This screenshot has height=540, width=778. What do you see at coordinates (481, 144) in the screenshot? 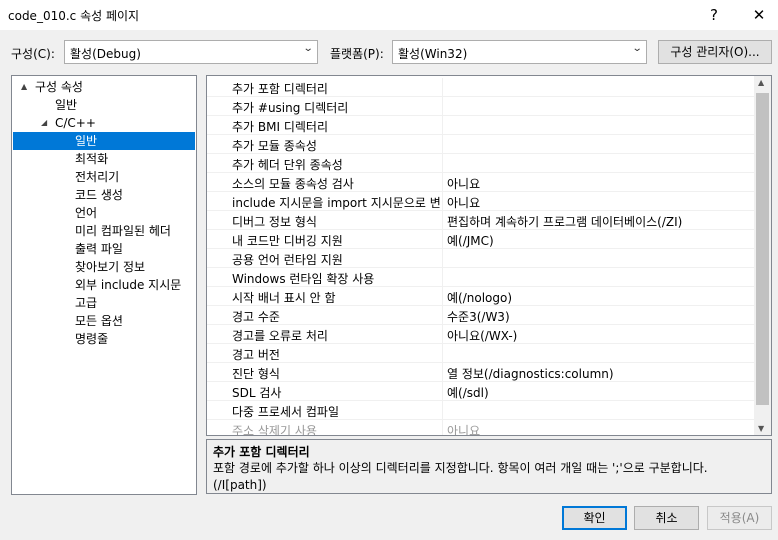
I see `property-row: 추가 모듈 종속성` at bounding box center [481, 144].